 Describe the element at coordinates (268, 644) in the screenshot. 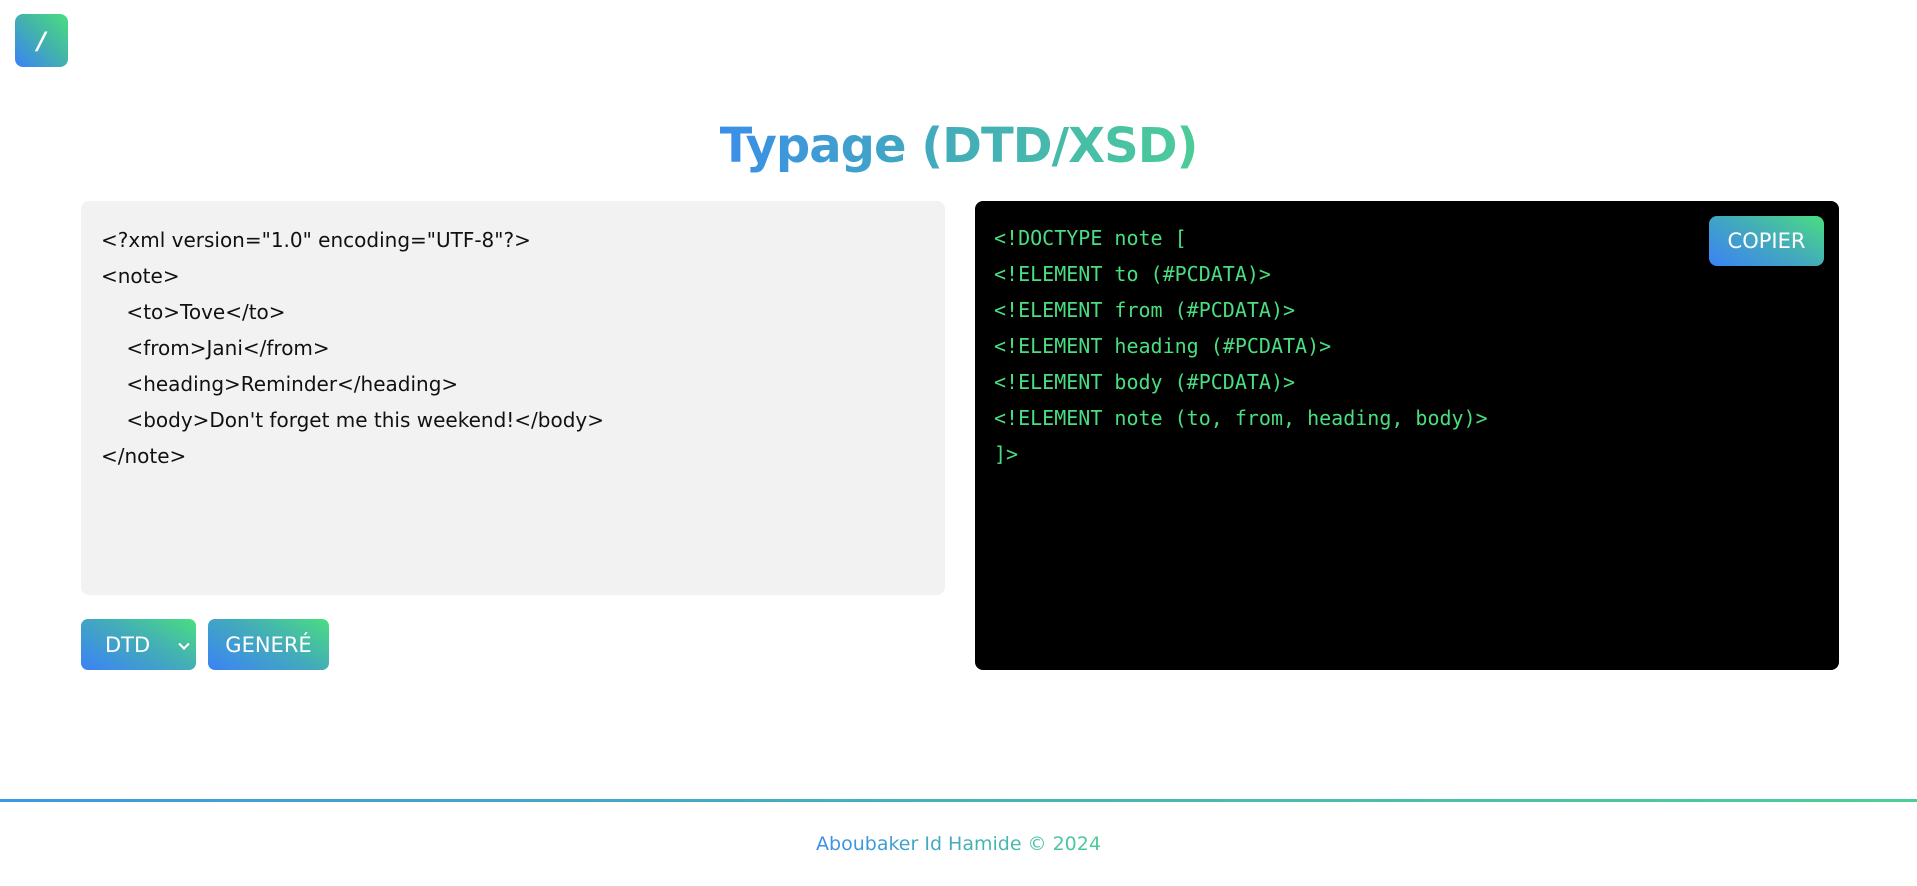

I see `generate-button: GENERÉ` at that location.